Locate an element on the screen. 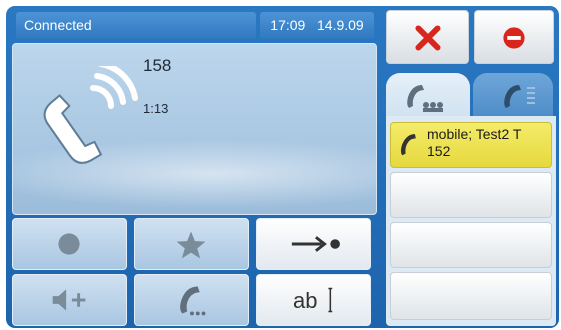 Image resolution: width=561 pixels, height=330 pixels. transfer-button is located at coordinates (313, 244).